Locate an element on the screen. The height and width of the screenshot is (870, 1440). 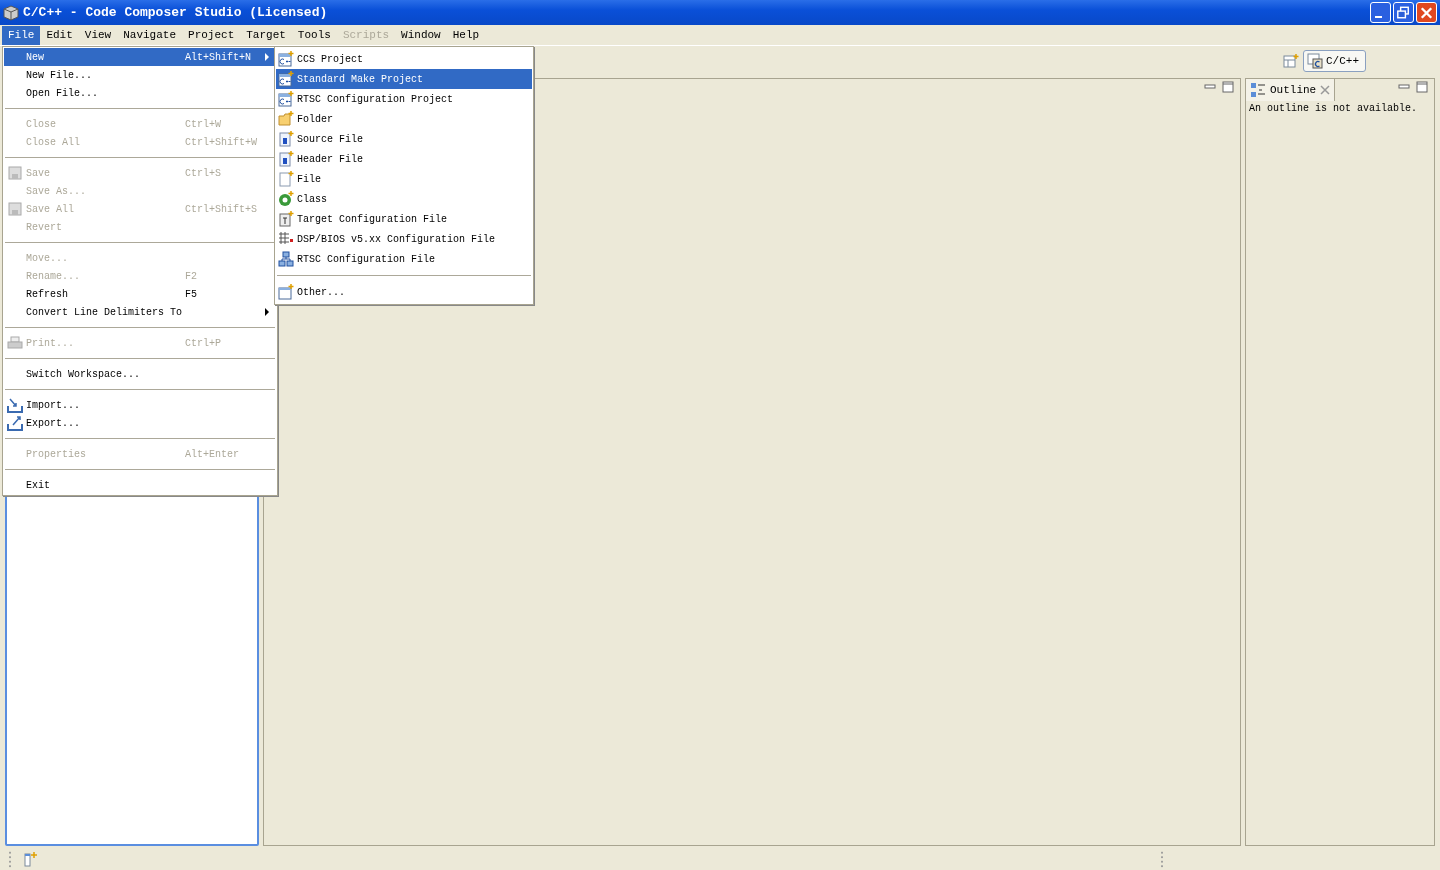
menu-item: RTSC Configuration Project is located at coordinates (404, 99).